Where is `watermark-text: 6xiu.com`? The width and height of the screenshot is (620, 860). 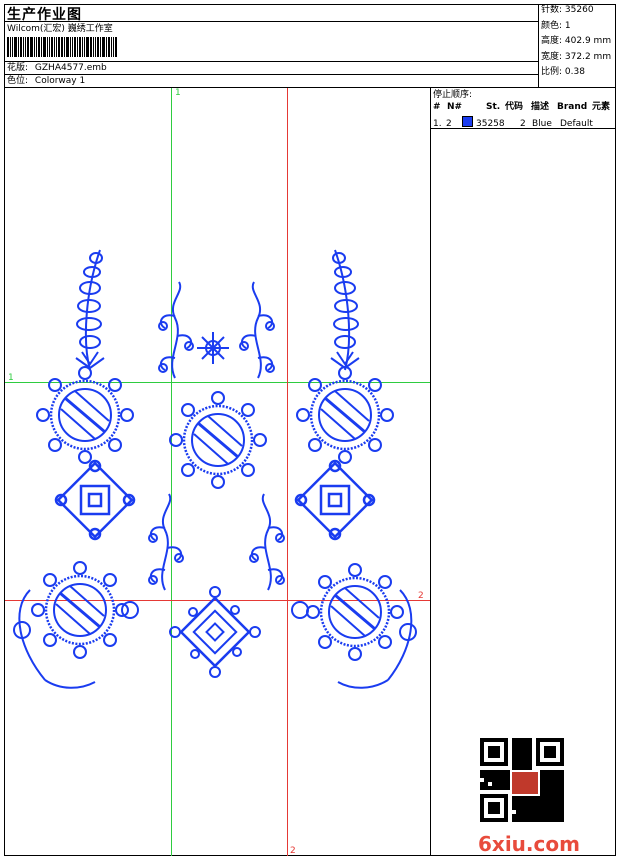 watermark-text: 6xiu.com is located at coordinates (529, 844).